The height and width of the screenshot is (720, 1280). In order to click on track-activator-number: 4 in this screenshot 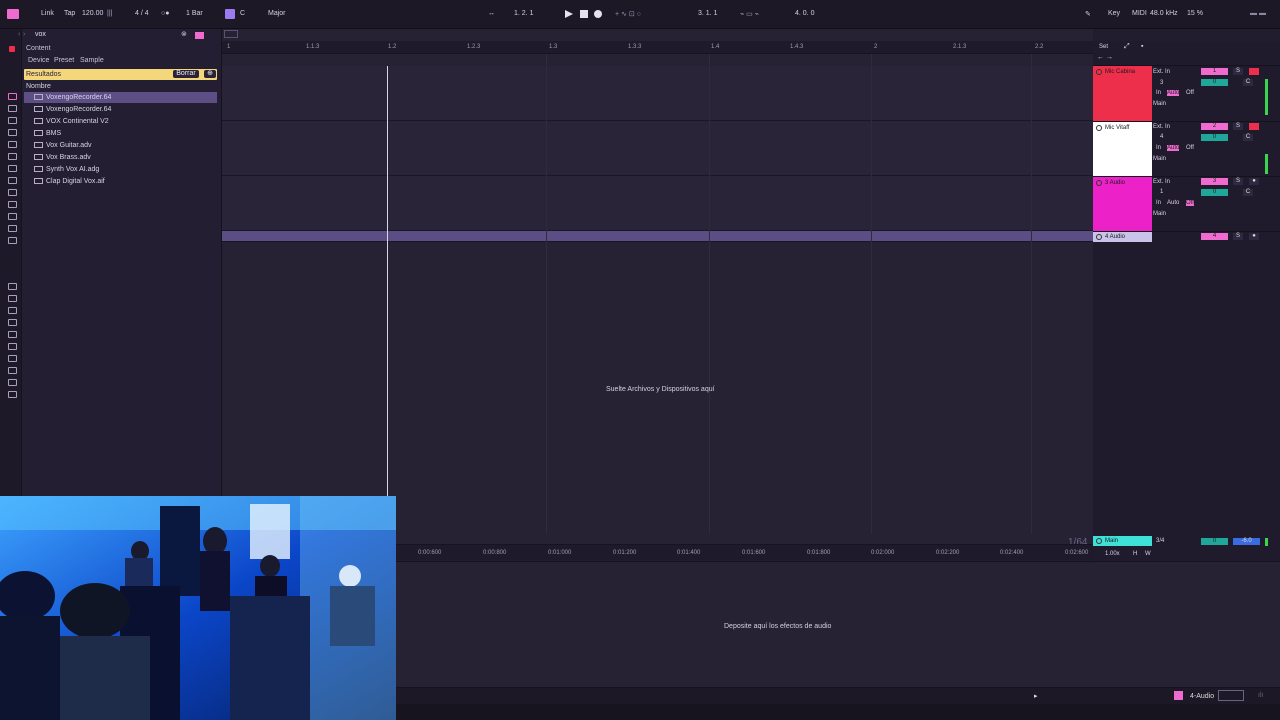, I will do `click(1214, 236)`.